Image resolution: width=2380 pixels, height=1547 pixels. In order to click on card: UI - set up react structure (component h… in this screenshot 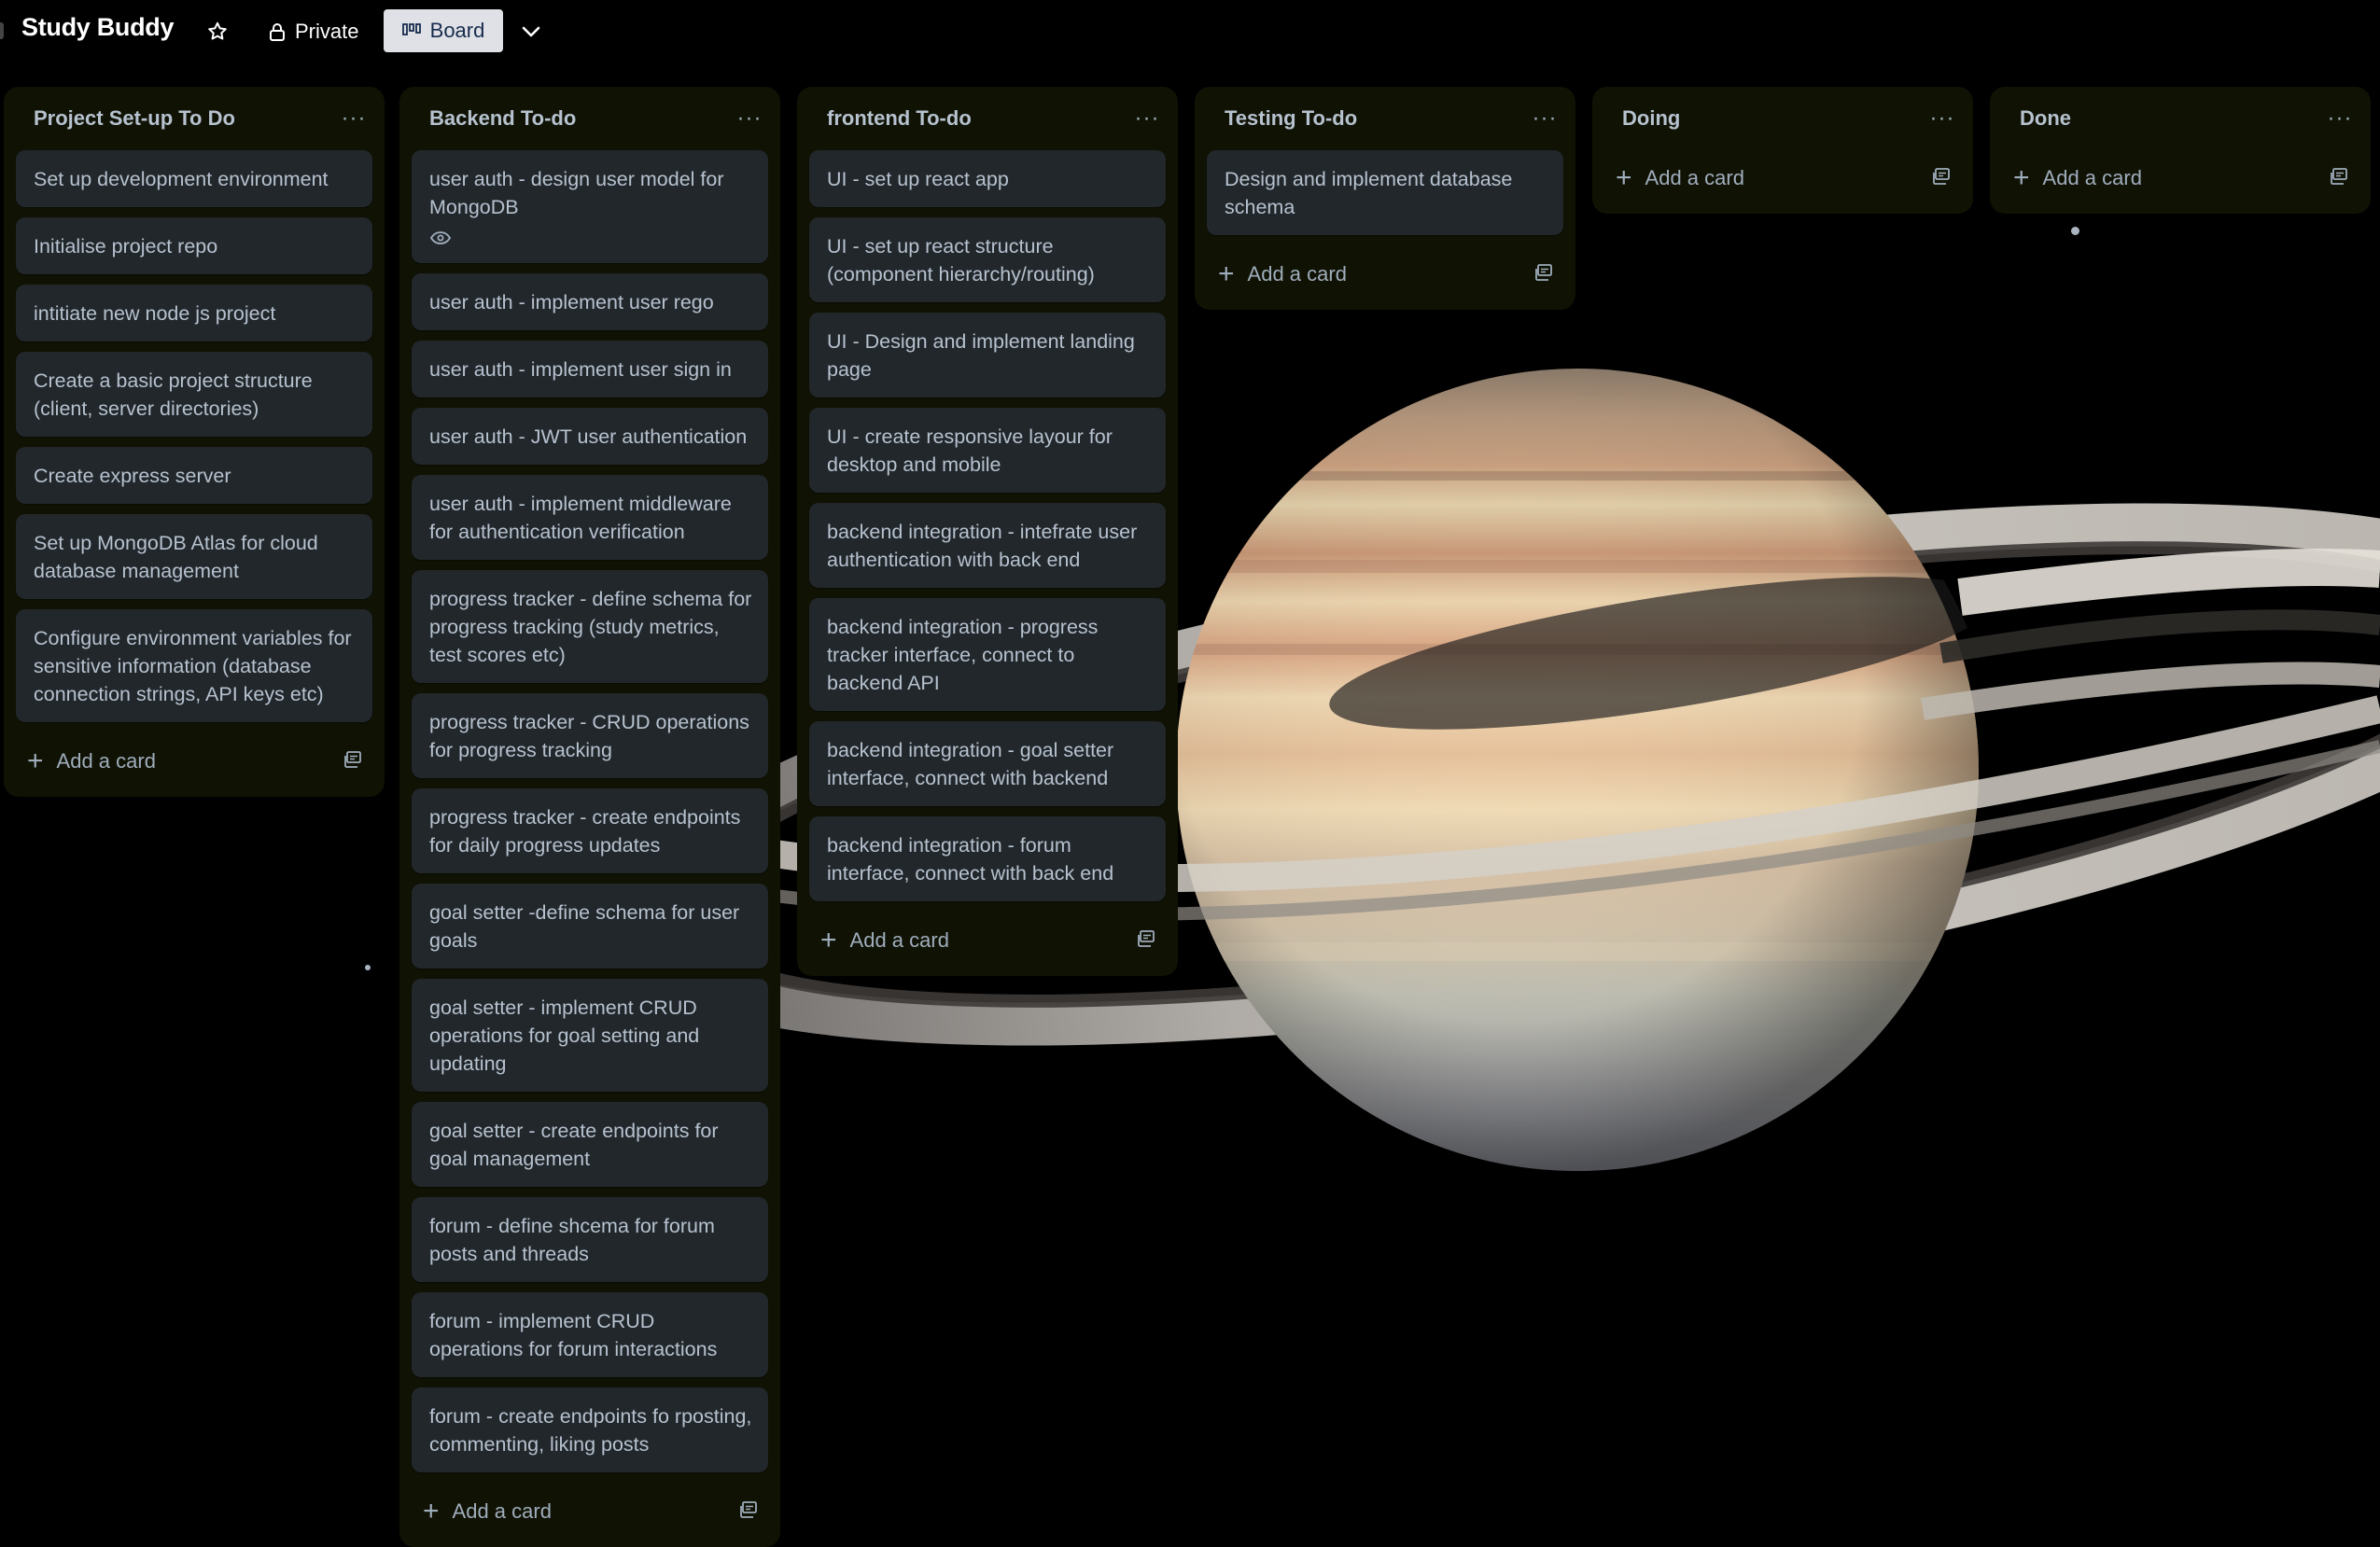, I will do `click(987, 259)`.